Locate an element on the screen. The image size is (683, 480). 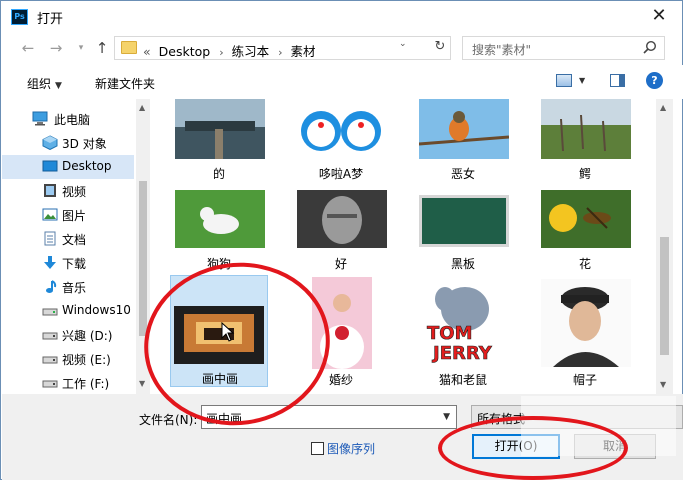
desktop-icon is located at coordinates (50, 166).